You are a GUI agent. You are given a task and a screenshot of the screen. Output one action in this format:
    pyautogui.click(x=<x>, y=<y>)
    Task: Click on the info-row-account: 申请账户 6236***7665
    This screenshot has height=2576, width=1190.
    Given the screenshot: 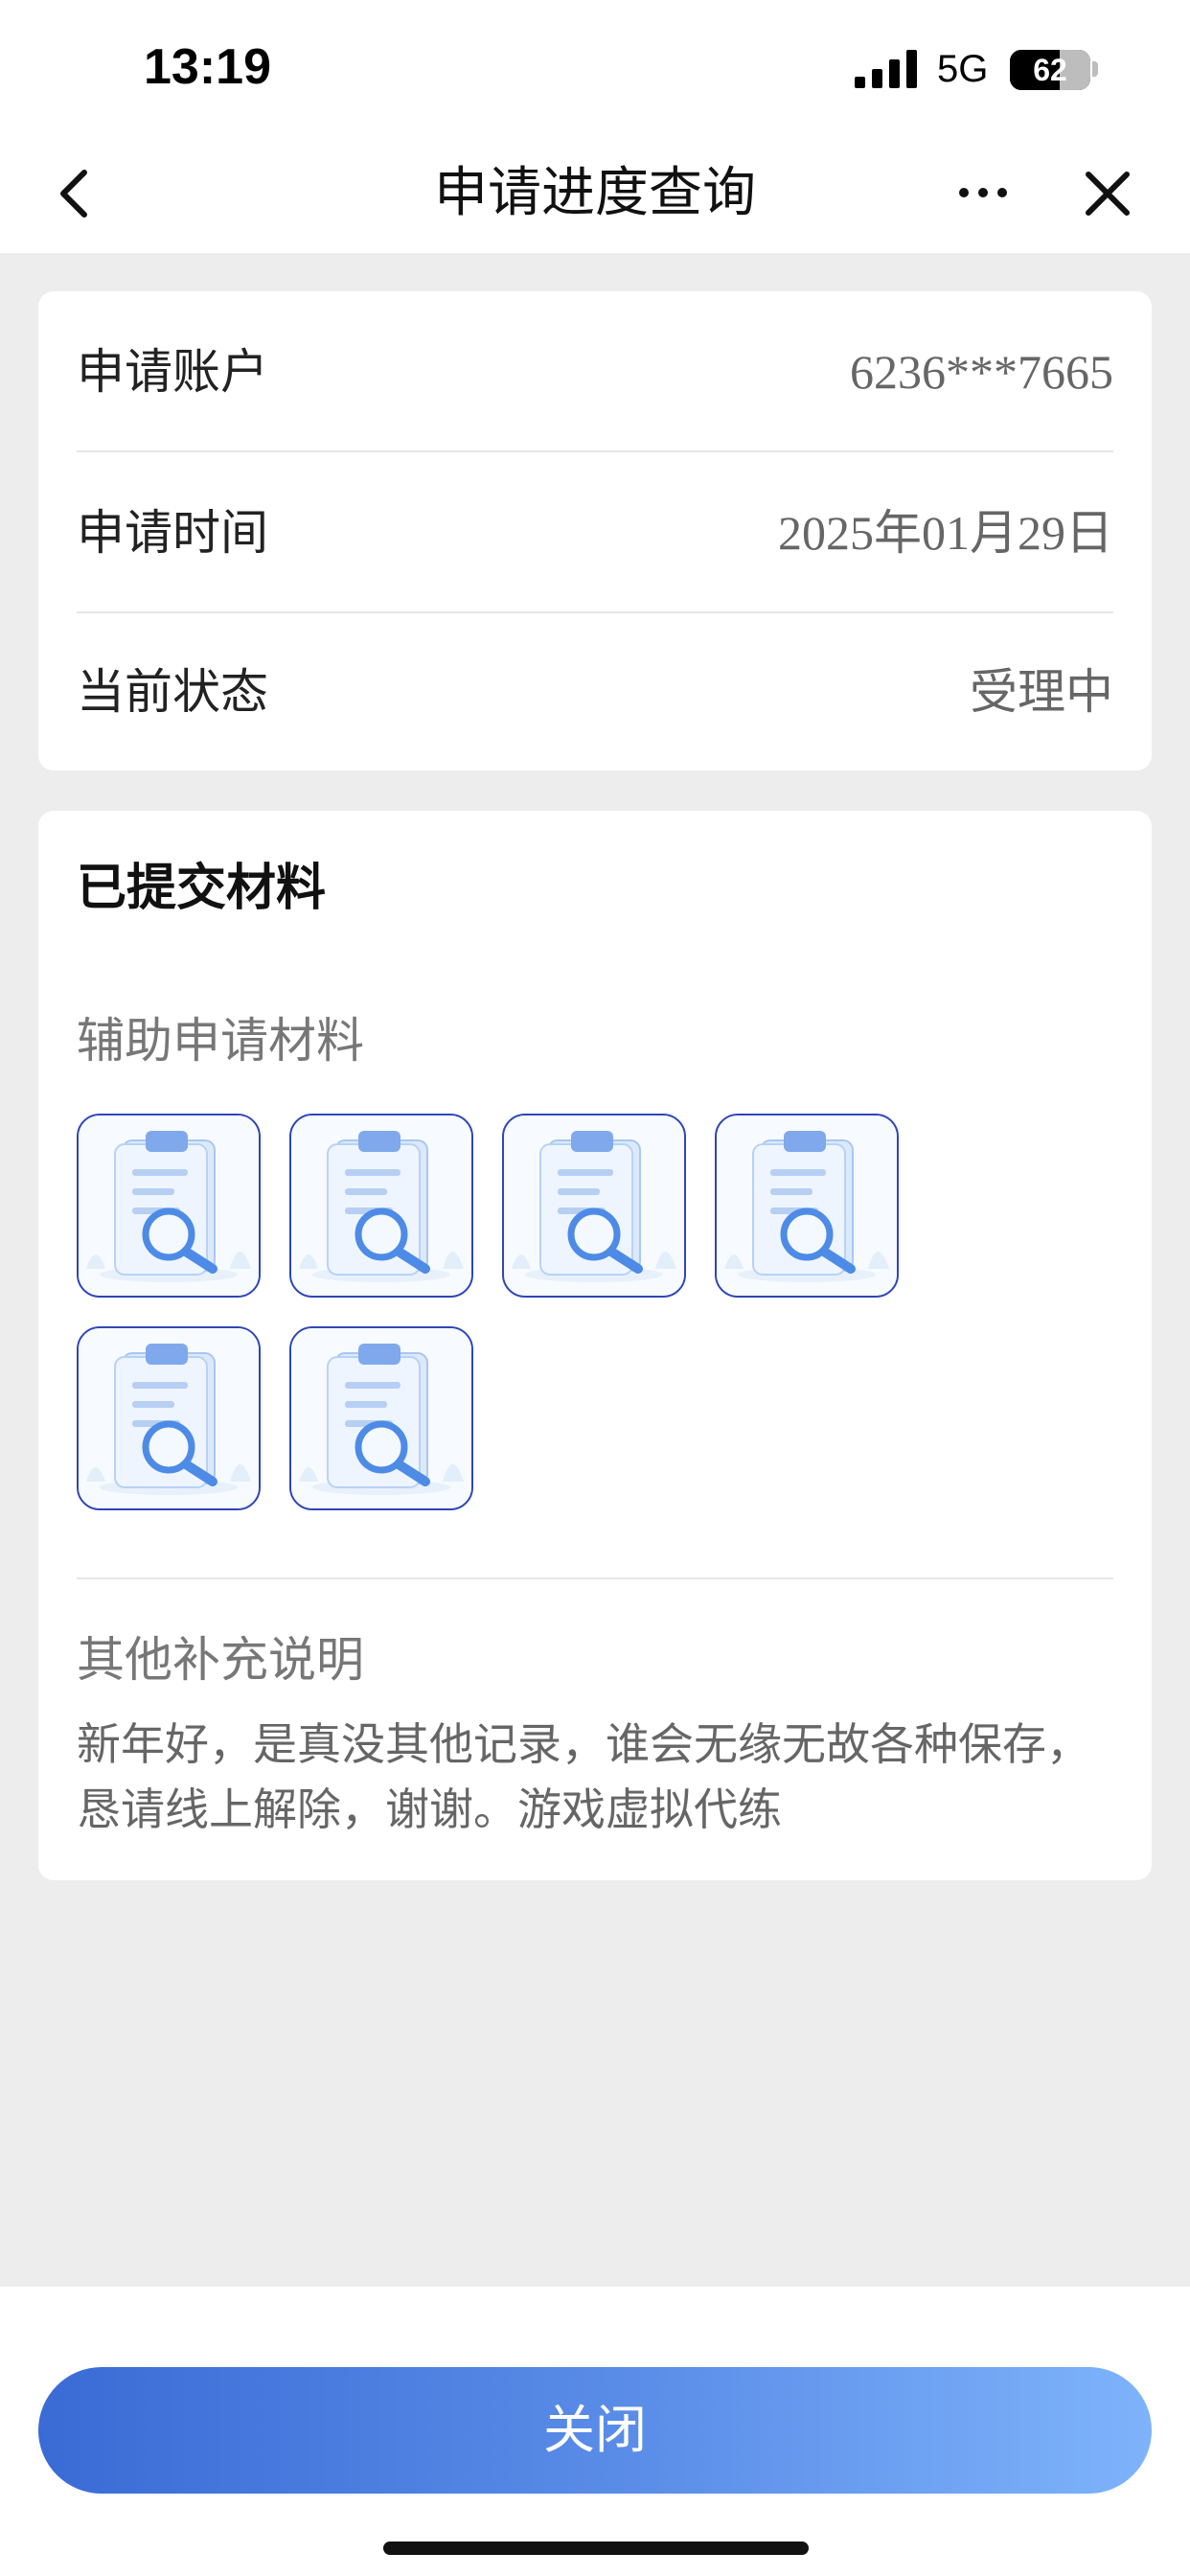 What is the action you would take?
    pyautogui.click(x=595, y=371)
    